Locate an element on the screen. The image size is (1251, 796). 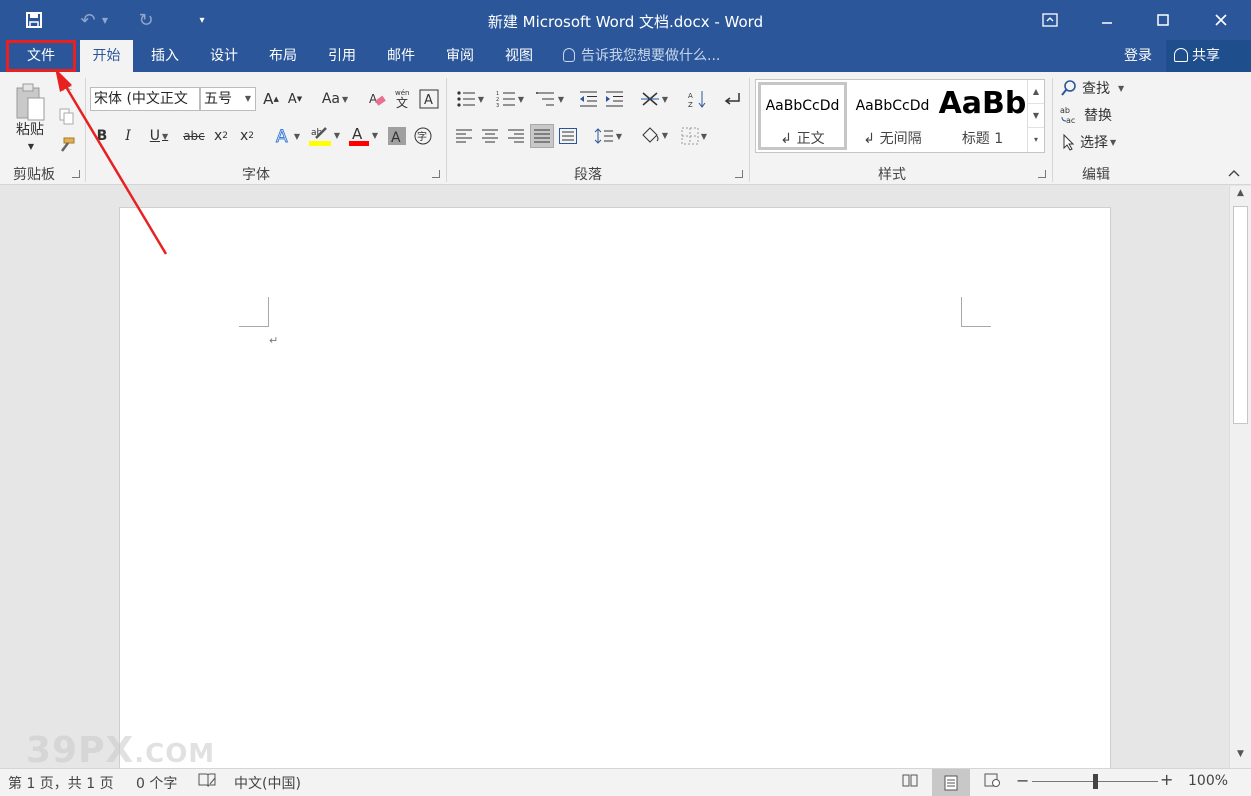
tab-review: 审阅 is located at coordinates (460, 56).